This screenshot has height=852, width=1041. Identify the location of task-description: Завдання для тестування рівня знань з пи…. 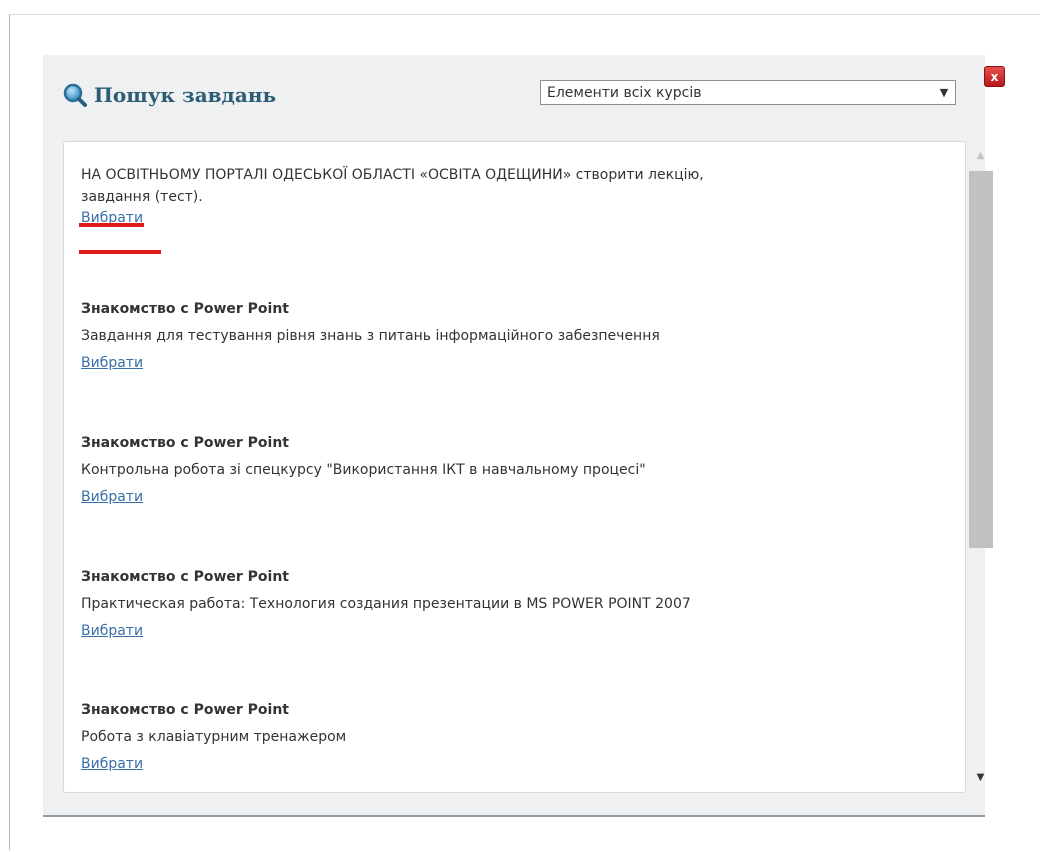
(370, 336).